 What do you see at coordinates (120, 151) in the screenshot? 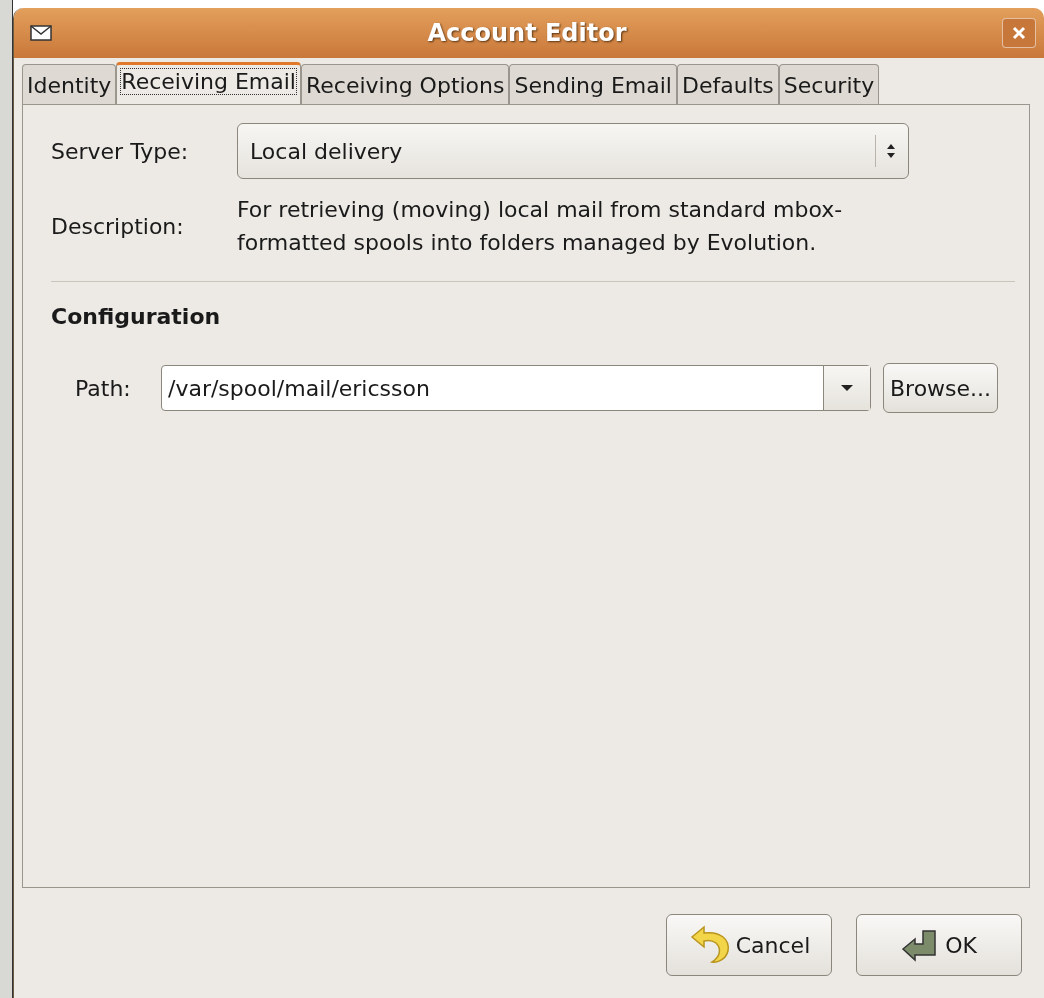
I see `server-type-label: Server Type:` at bounding box center [120, 151].